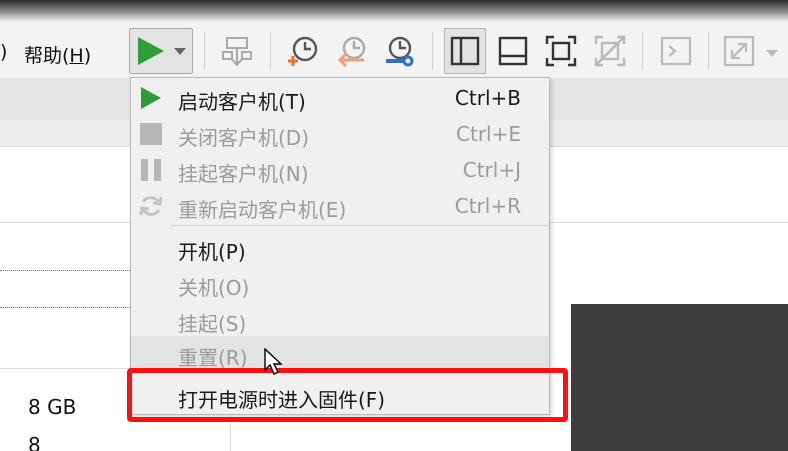 Image resolution: width=788 pixels, height=451 pixels. Describe the element at coordinates (399, 51) in the screenshot. I see `snapshot-manager-icon` at that location.